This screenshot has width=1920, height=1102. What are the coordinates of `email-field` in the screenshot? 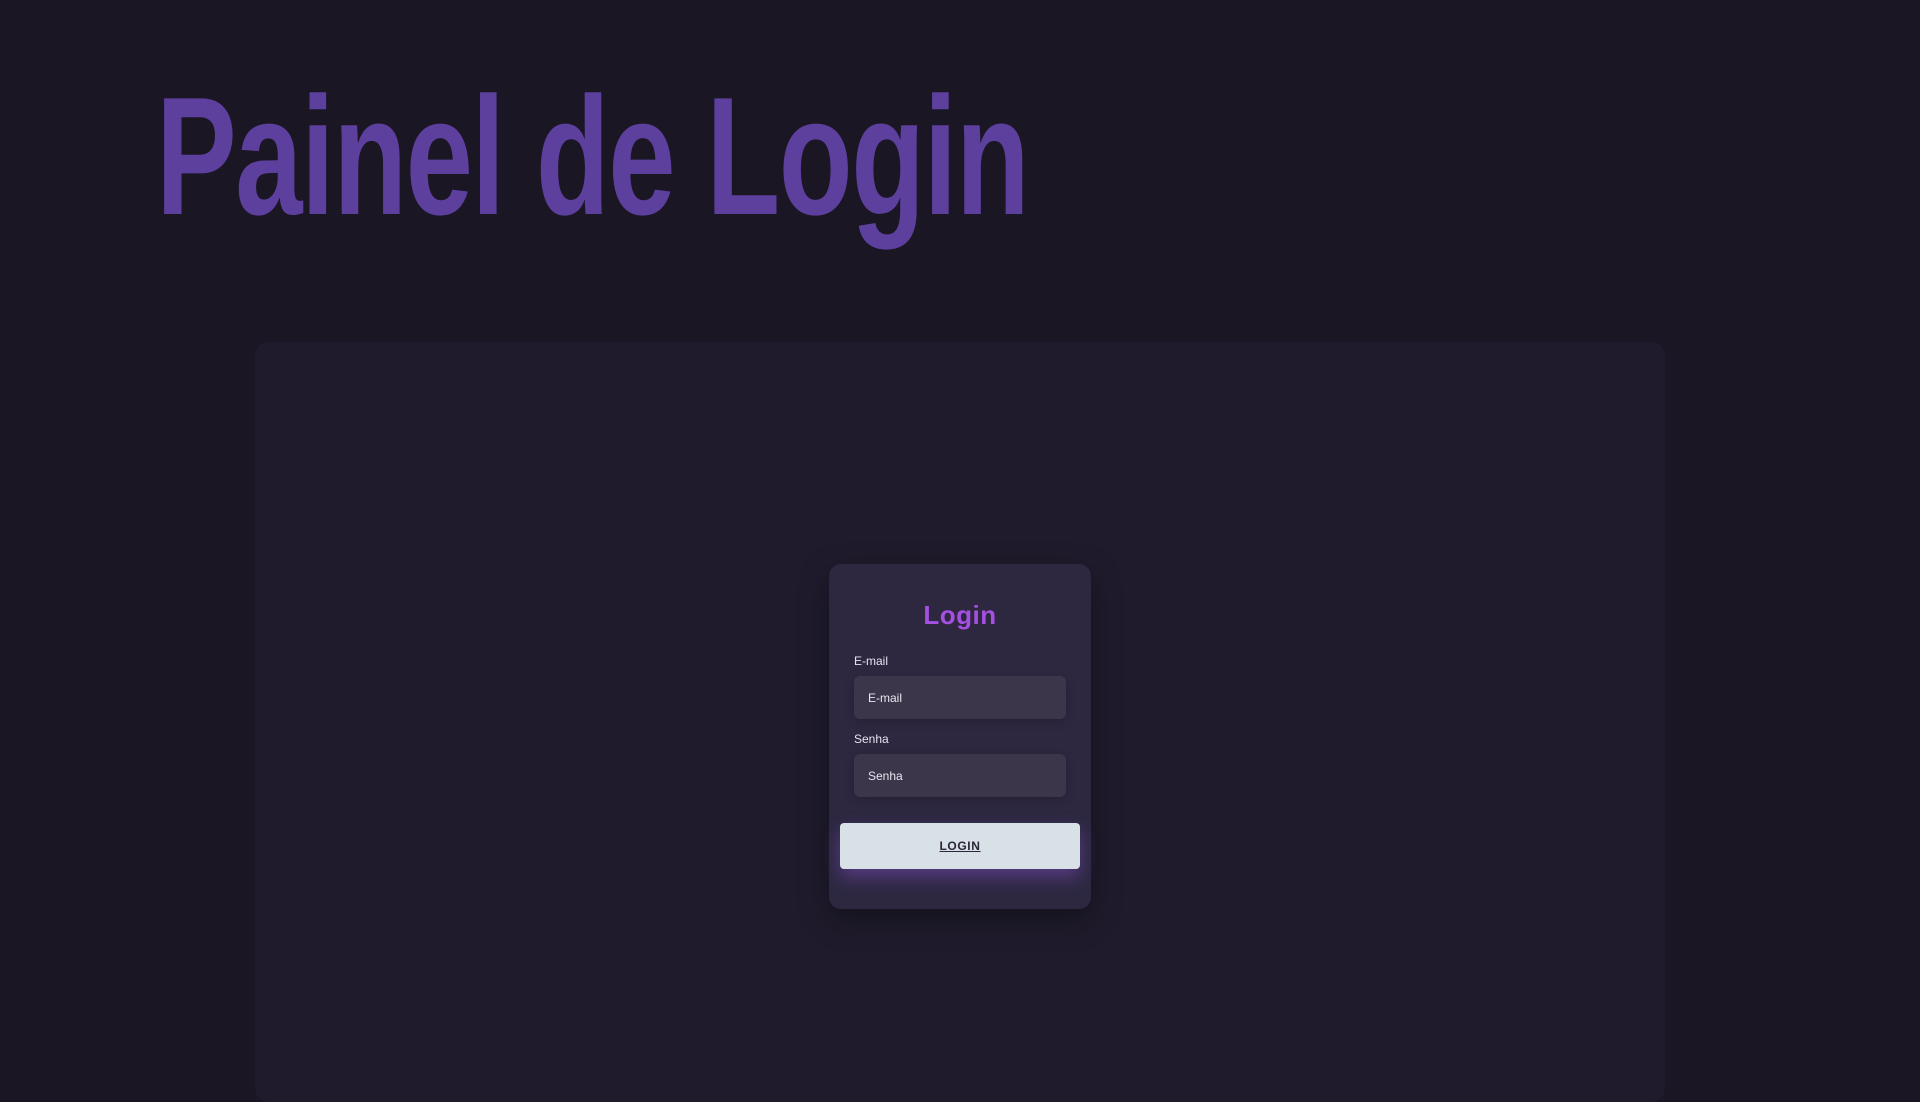 It's located at (960, 697).